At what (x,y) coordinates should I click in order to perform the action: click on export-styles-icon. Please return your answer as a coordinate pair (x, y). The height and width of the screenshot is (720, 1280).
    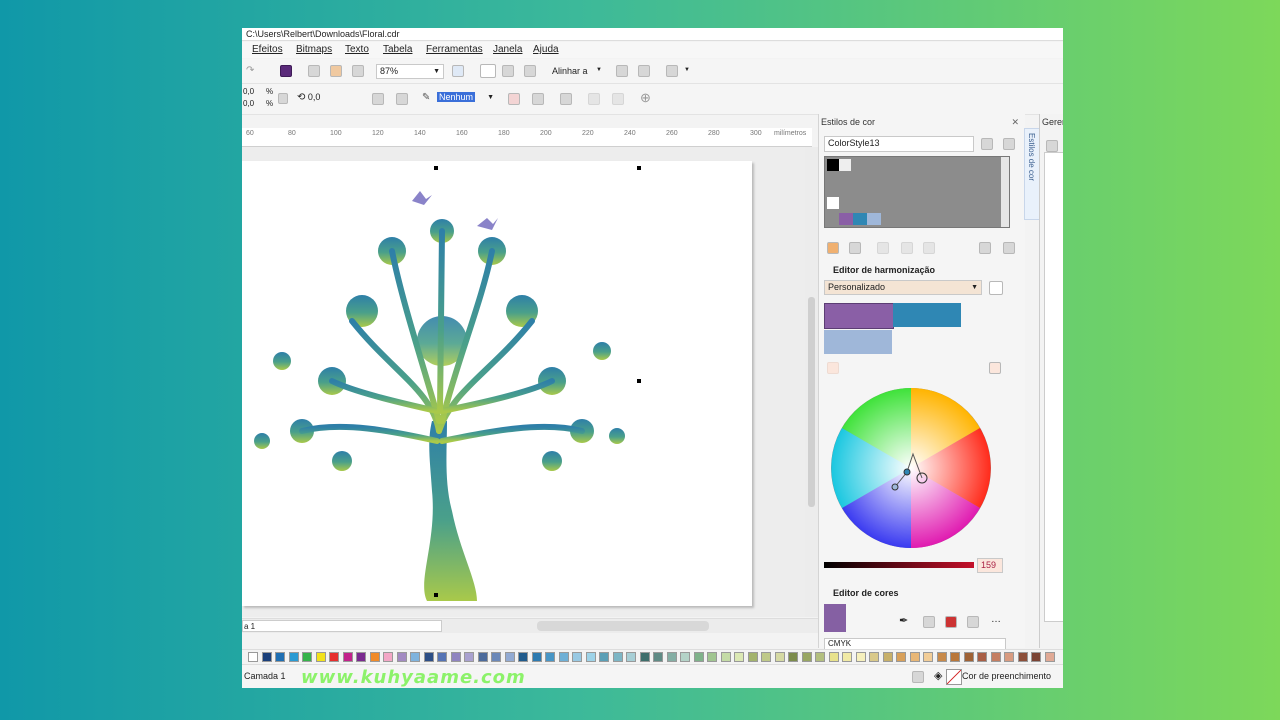
    Looking at the image, I should click on (985, 248).